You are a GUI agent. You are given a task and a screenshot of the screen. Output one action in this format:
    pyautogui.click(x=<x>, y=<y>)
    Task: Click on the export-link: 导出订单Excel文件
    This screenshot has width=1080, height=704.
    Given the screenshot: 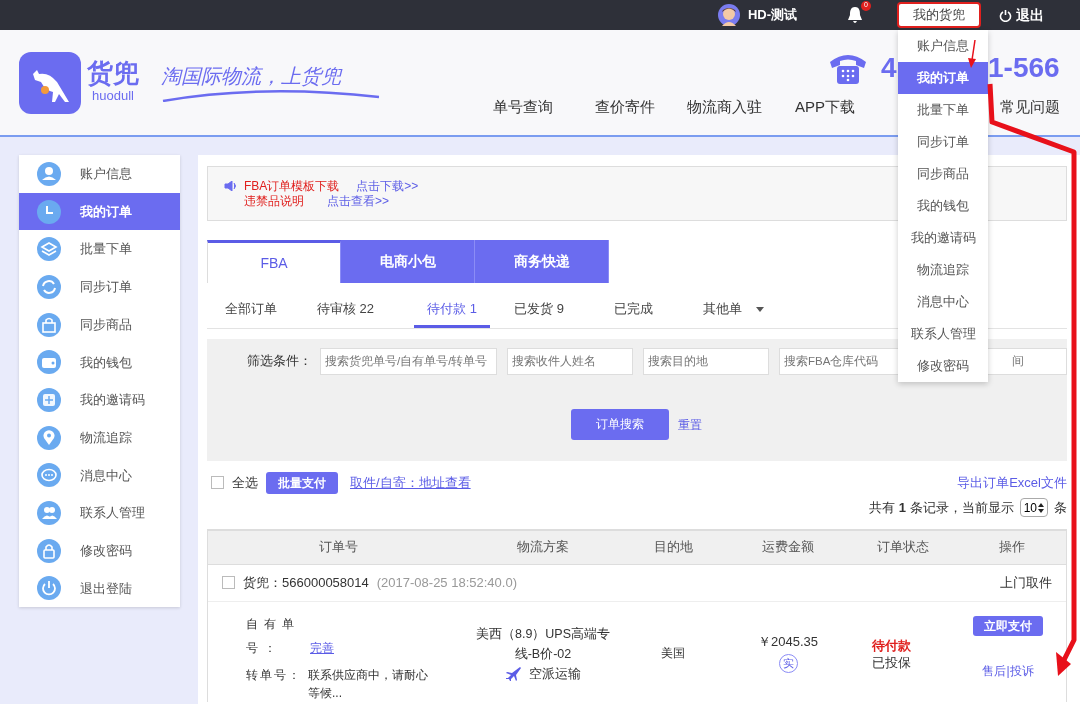 What is the action you would take?
    pyautogui.click(x=1012, y=482)
    